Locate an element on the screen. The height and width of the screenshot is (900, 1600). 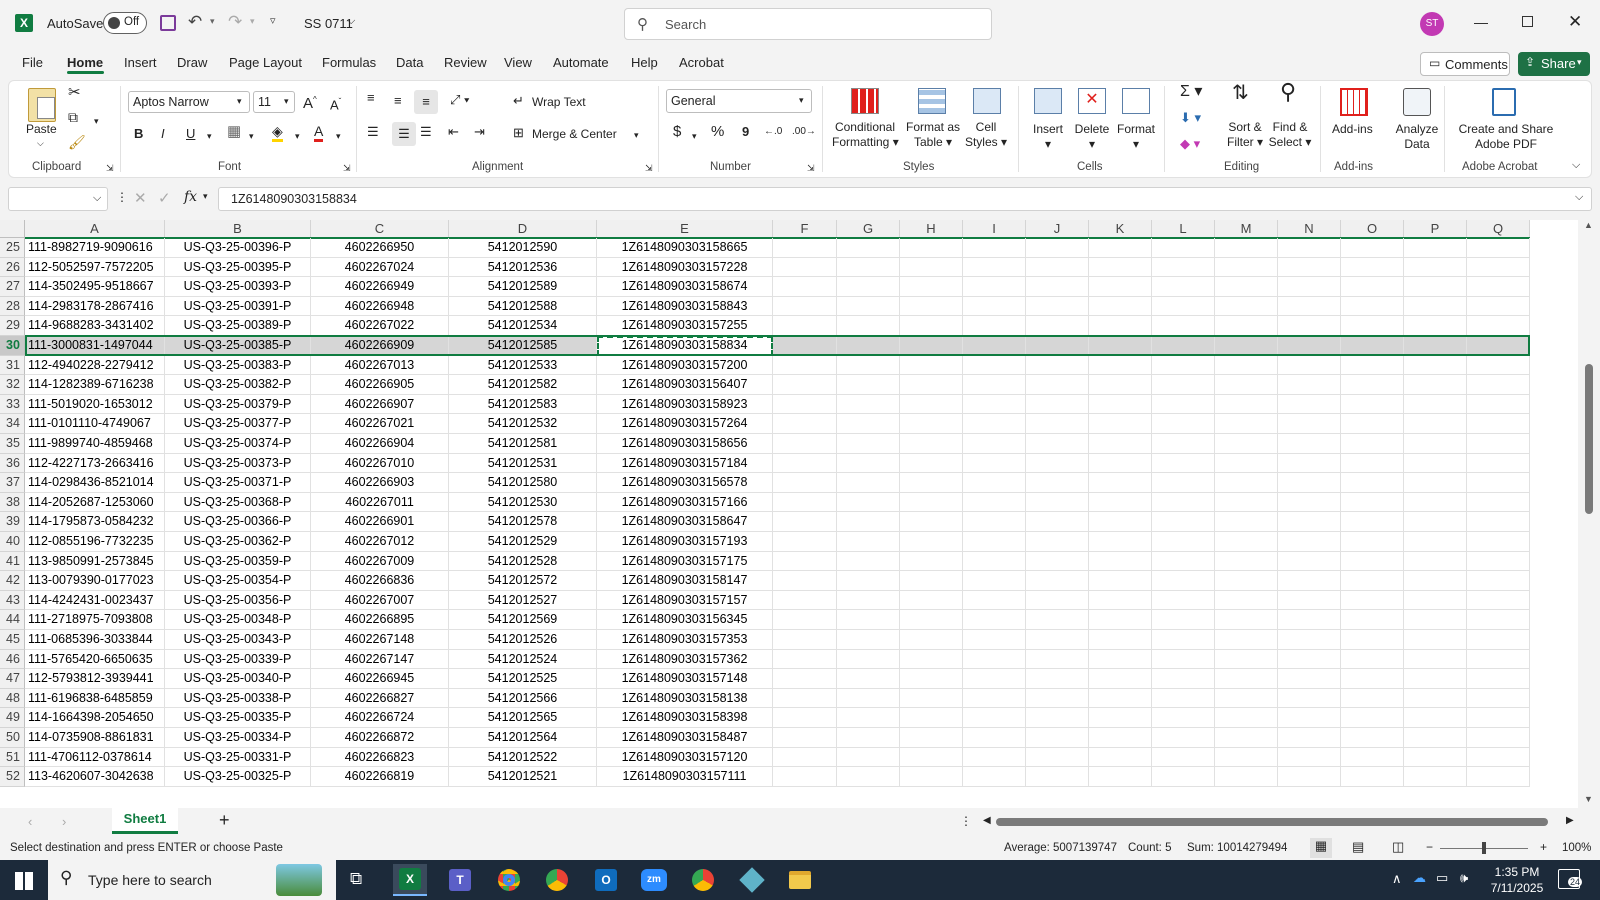
cell-b48: US-Q3-25-00338-P is located at coordinates (238, 698).